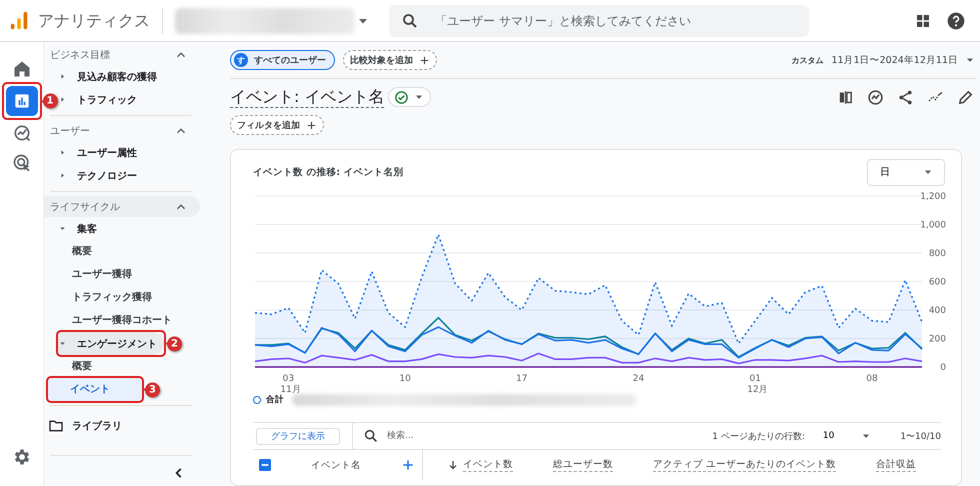 The height and width of the screenshot is (486, 980). Describe the element at coordinates (22, 133) in the screenshot. I see `trend-chart-icon` at that location.